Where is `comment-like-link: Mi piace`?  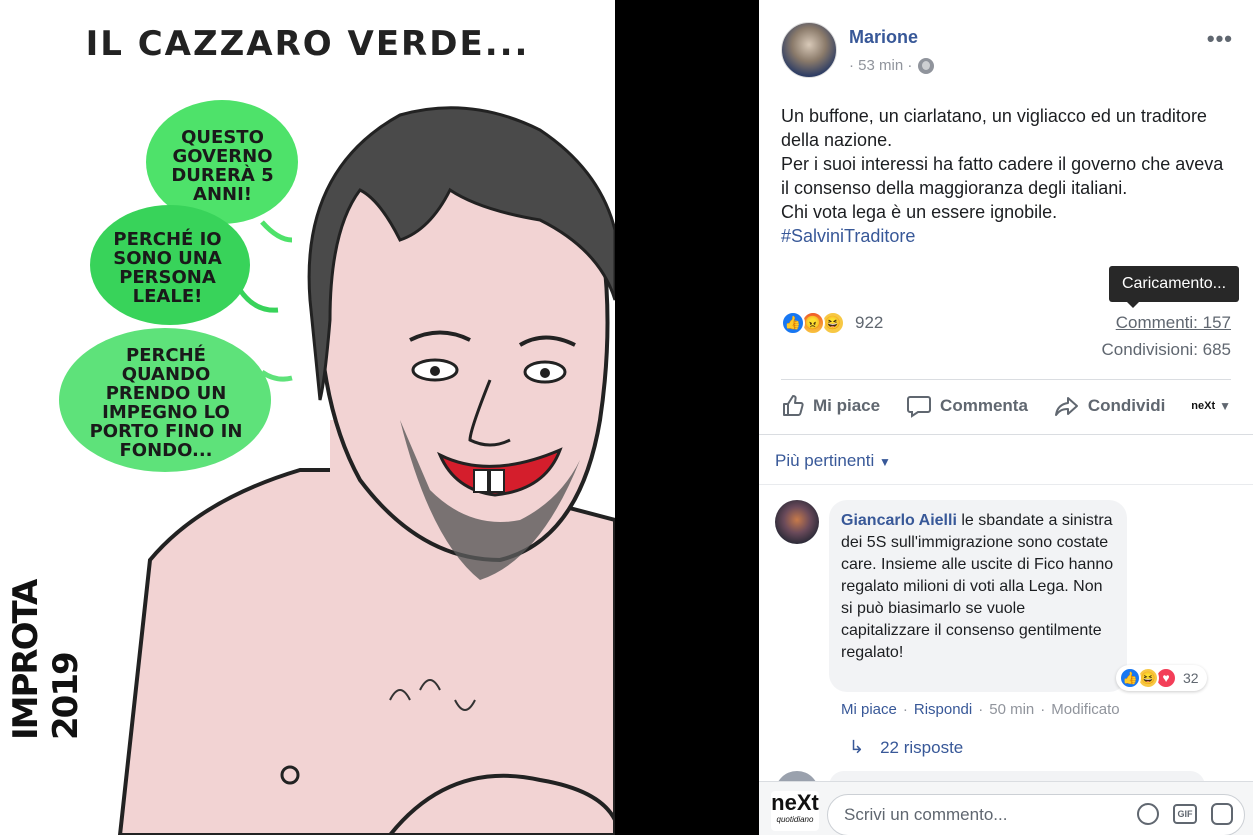 comment-like-link: Mi piace is located at coordinates (869, 709).